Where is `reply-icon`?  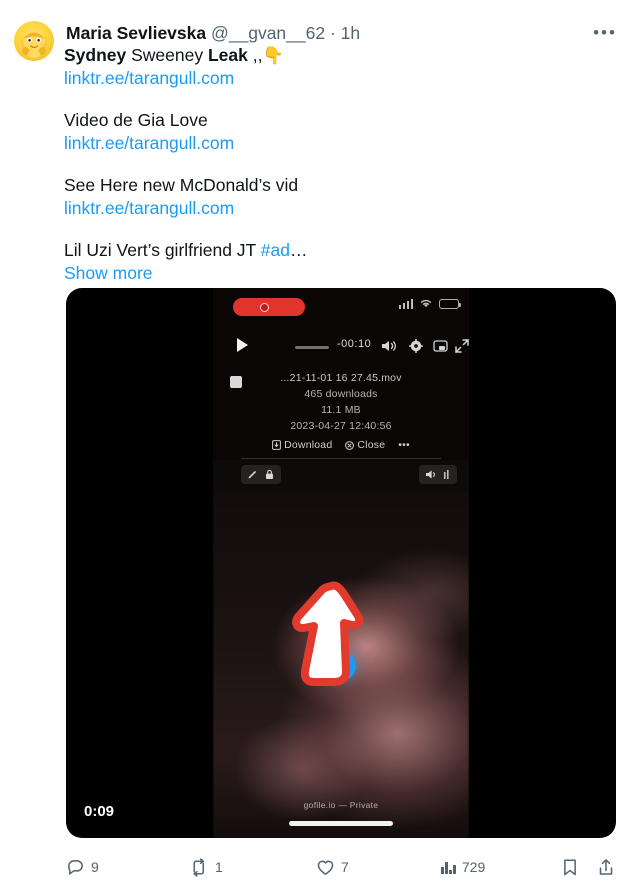 reply-icon is located at coordinates (75, 867).